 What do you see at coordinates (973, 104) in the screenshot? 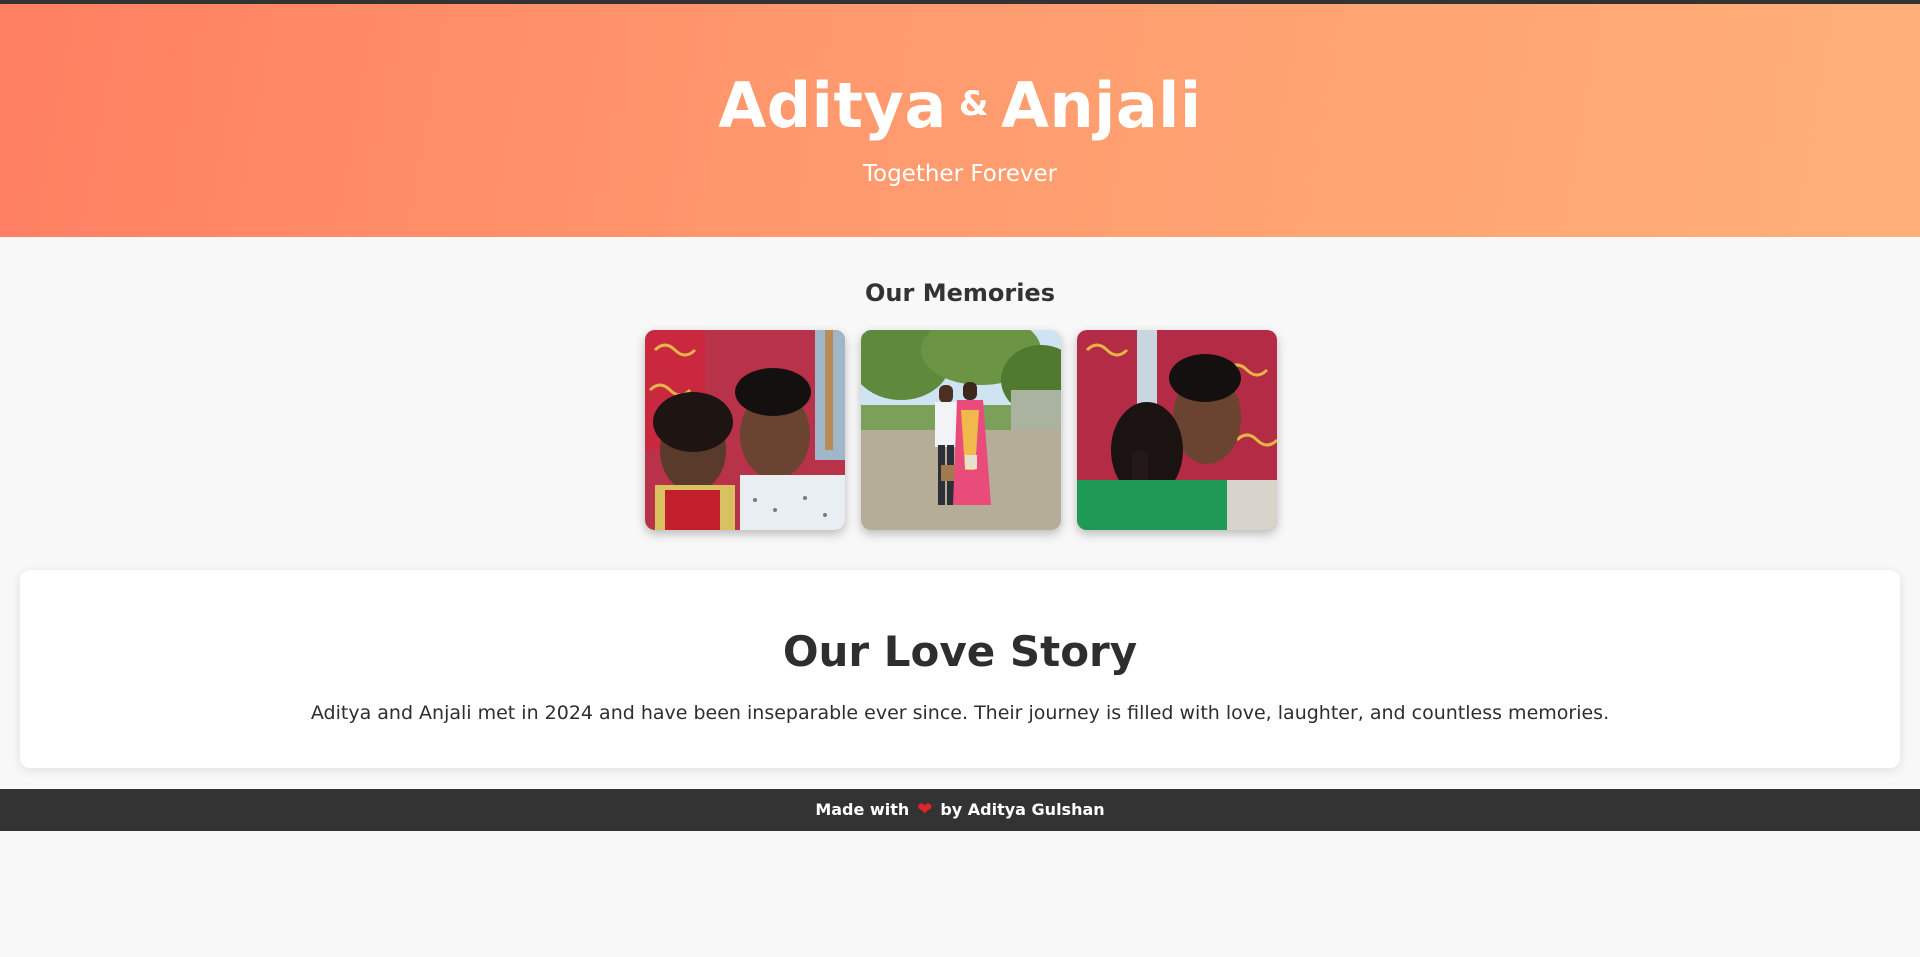
I see `ampersand: &` at bounding box center [973, 104].